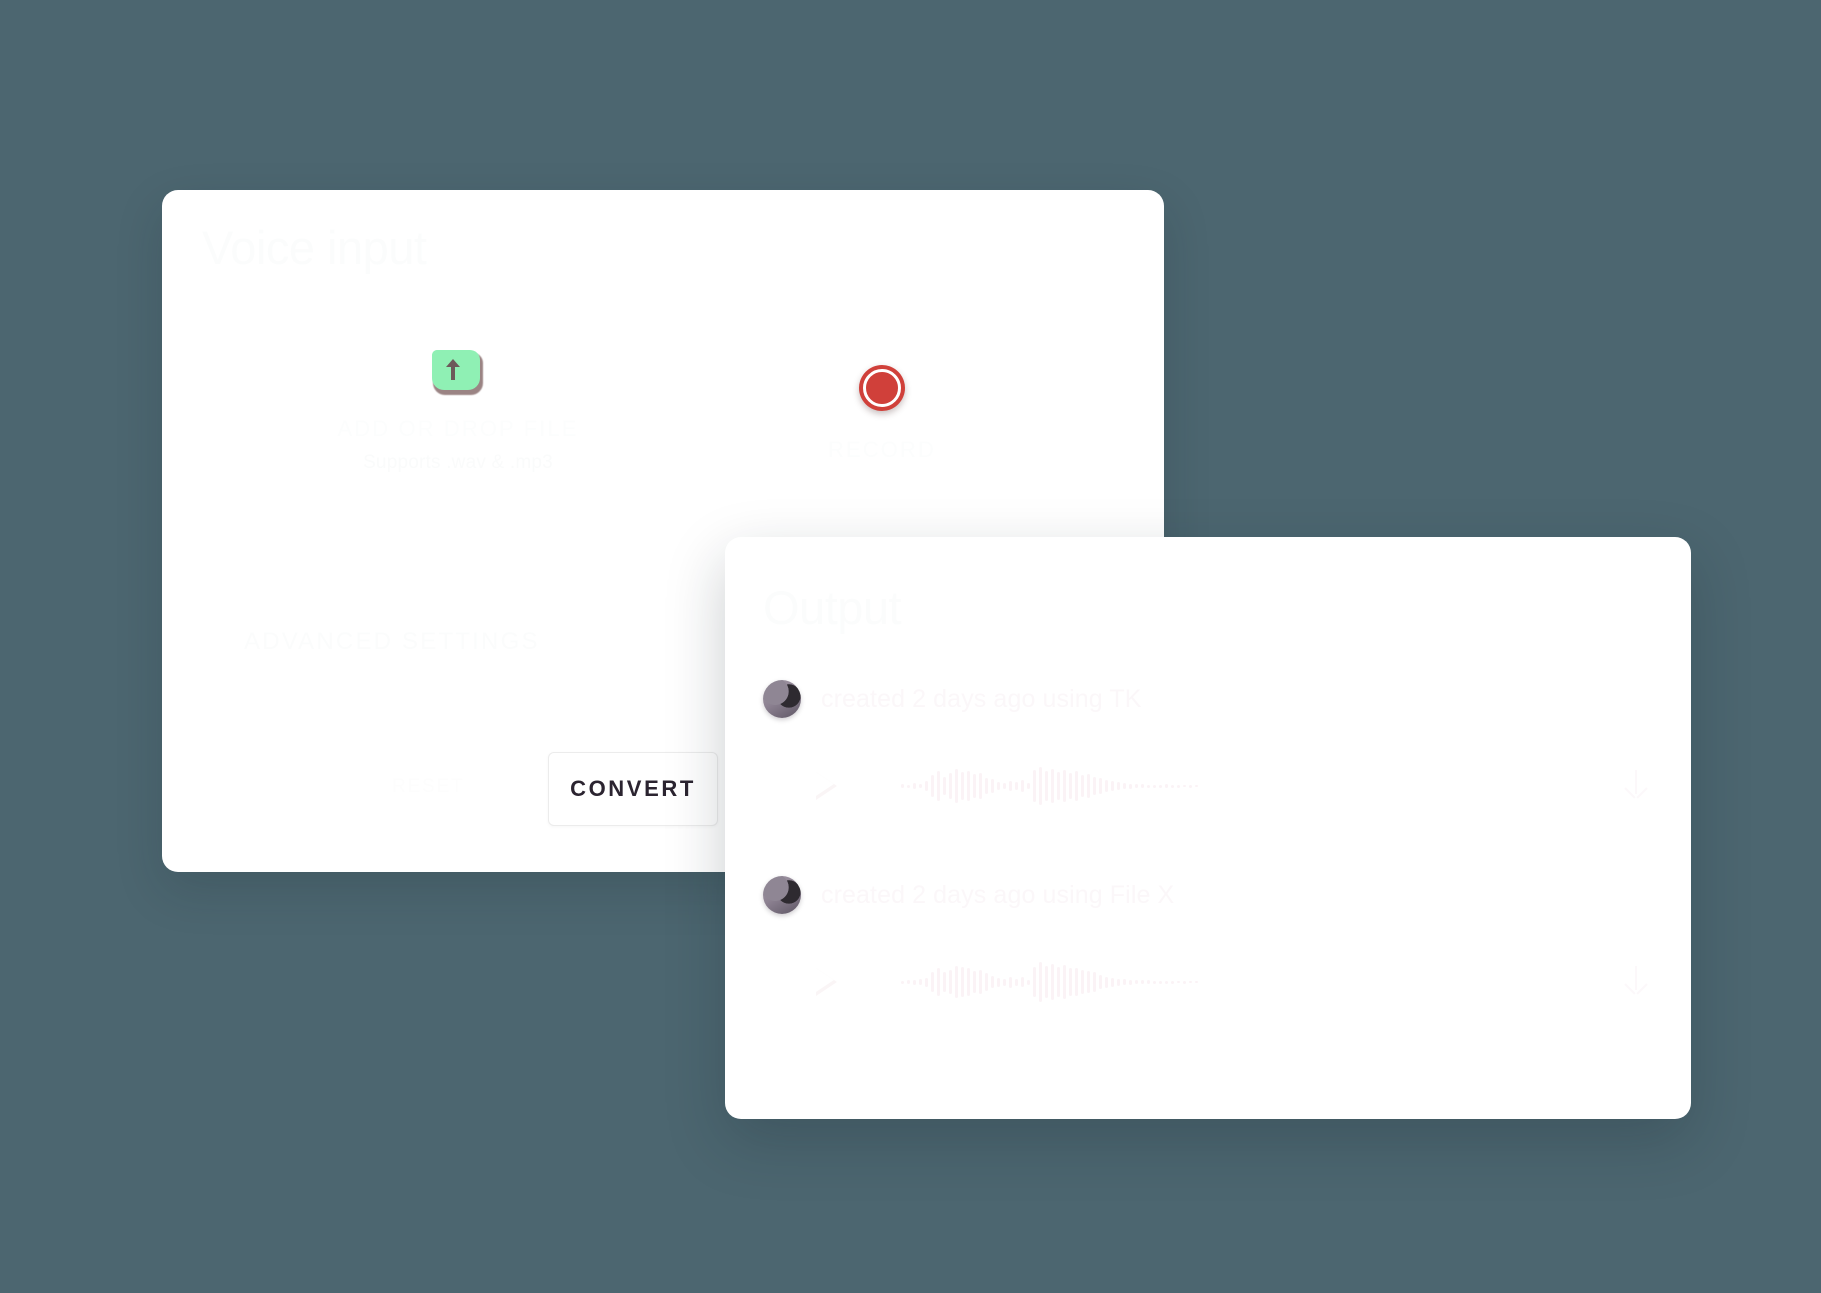 The image size is (1821, 1293). I want to click on upload-folder-icon, so click(458, 375).